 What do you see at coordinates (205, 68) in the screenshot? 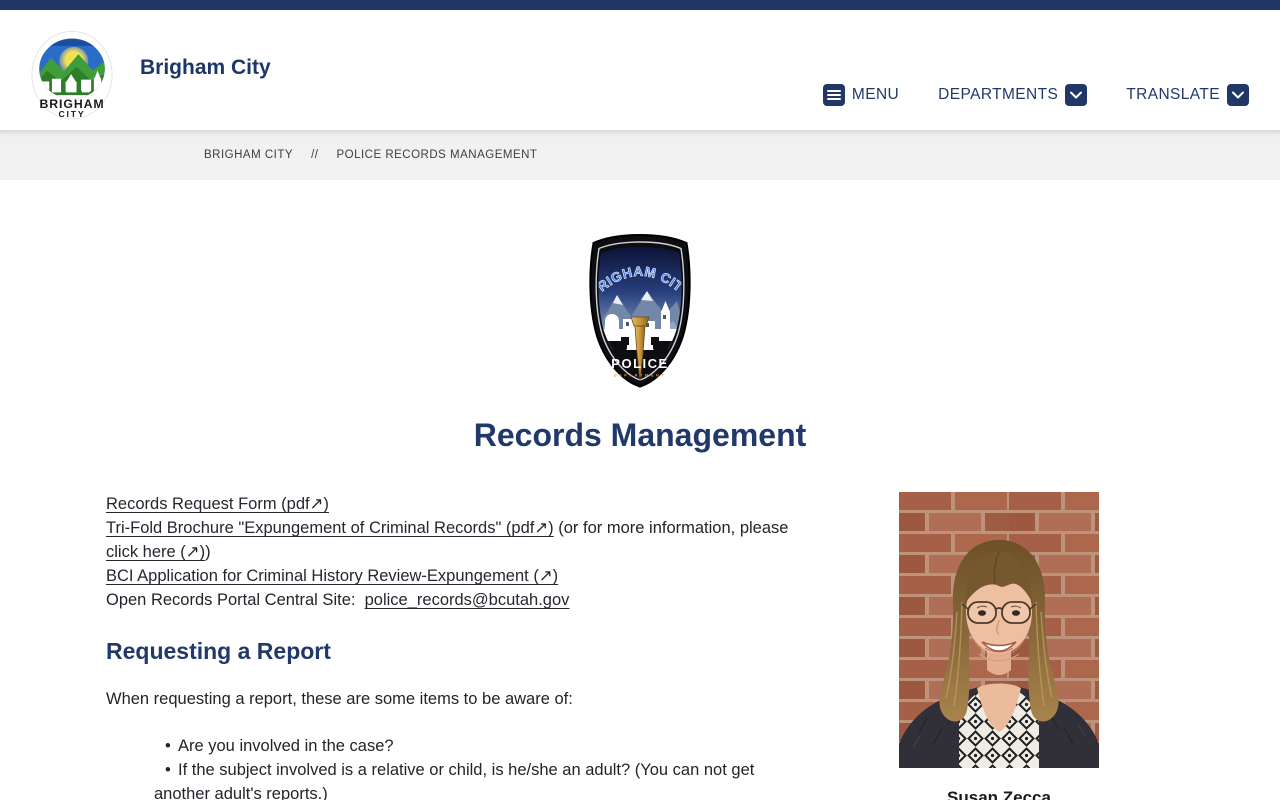
I see `site-title: Brigham City` at bounding box center [205, 68].